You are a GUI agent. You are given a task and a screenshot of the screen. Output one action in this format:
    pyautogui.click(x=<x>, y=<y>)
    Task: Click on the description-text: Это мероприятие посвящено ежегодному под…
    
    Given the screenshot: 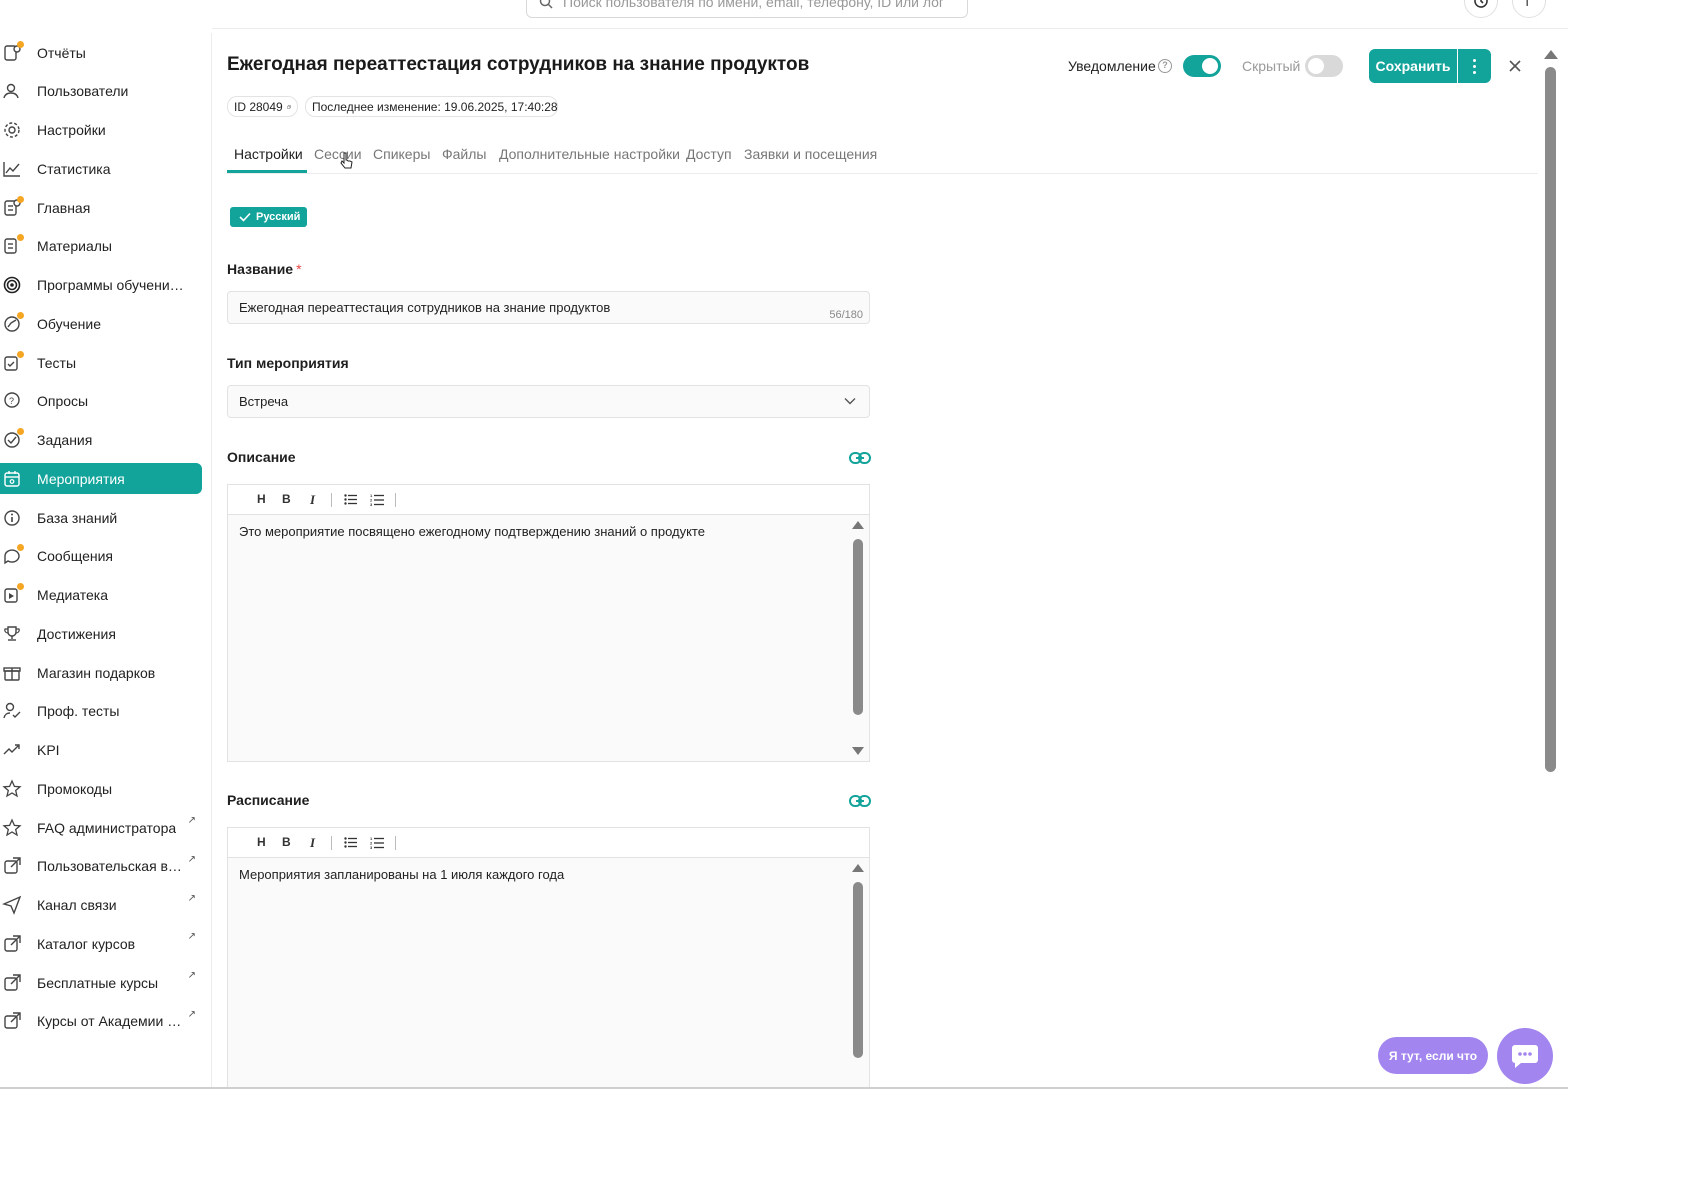 What is the action you would take?
    pyautogui.click(x=548, y=531)
    